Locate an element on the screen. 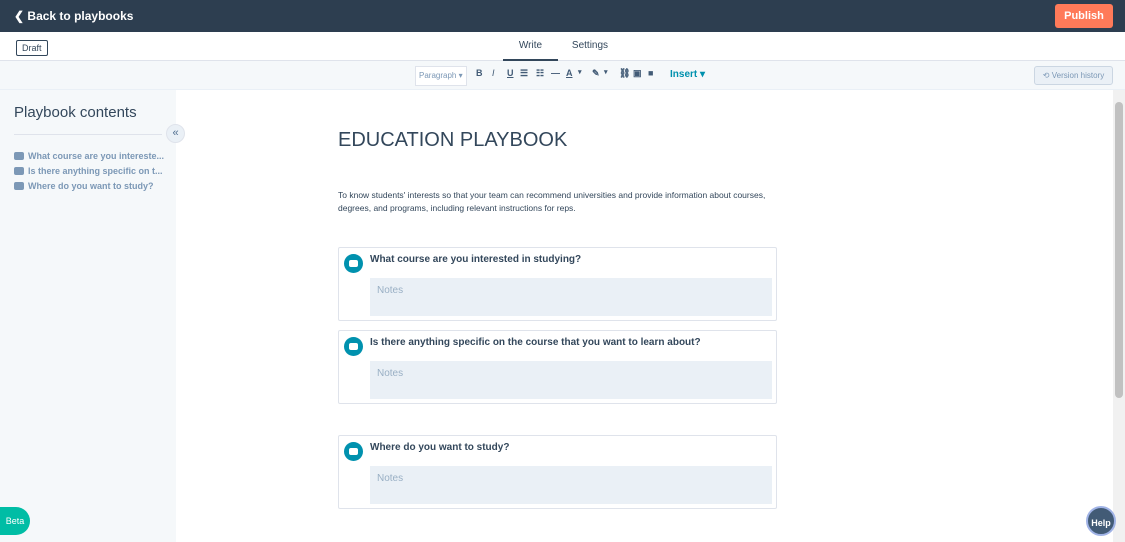  tab-write: Write is located at coordinates (530, 46).